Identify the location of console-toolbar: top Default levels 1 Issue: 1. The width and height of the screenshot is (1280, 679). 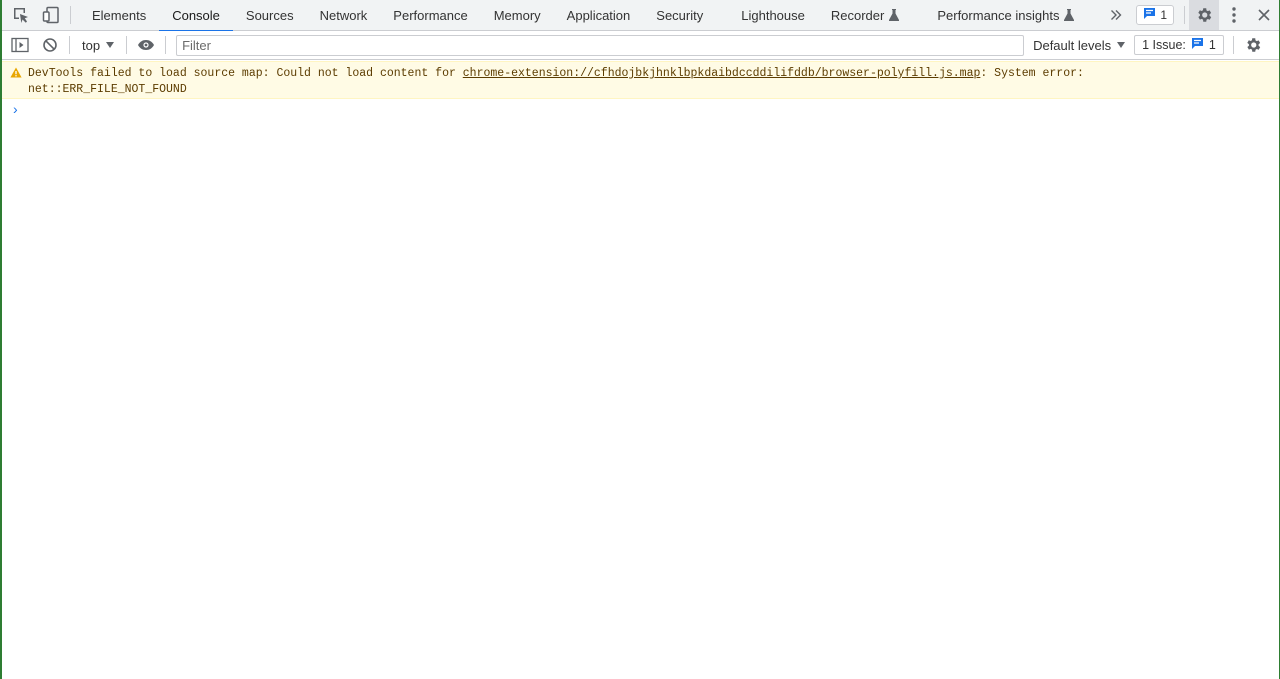
(640, 45).